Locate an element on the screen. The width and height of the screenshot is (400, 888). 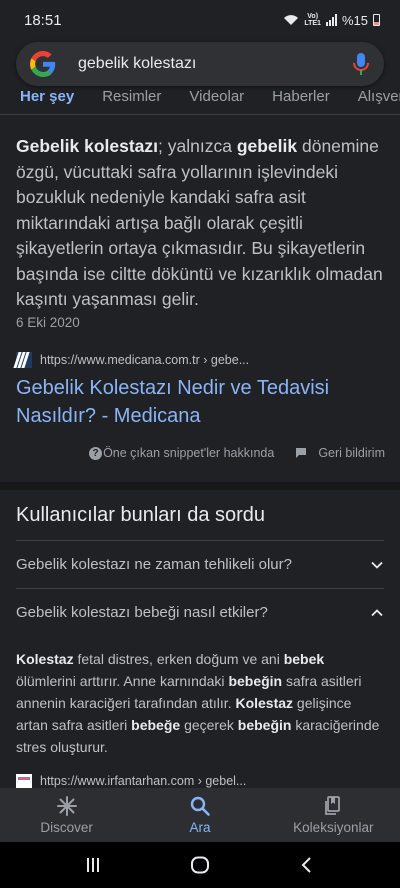
paa-question-label: Gebelik kolestazı bebeği nasıl etkiler? is located at coordinates (142, 612).